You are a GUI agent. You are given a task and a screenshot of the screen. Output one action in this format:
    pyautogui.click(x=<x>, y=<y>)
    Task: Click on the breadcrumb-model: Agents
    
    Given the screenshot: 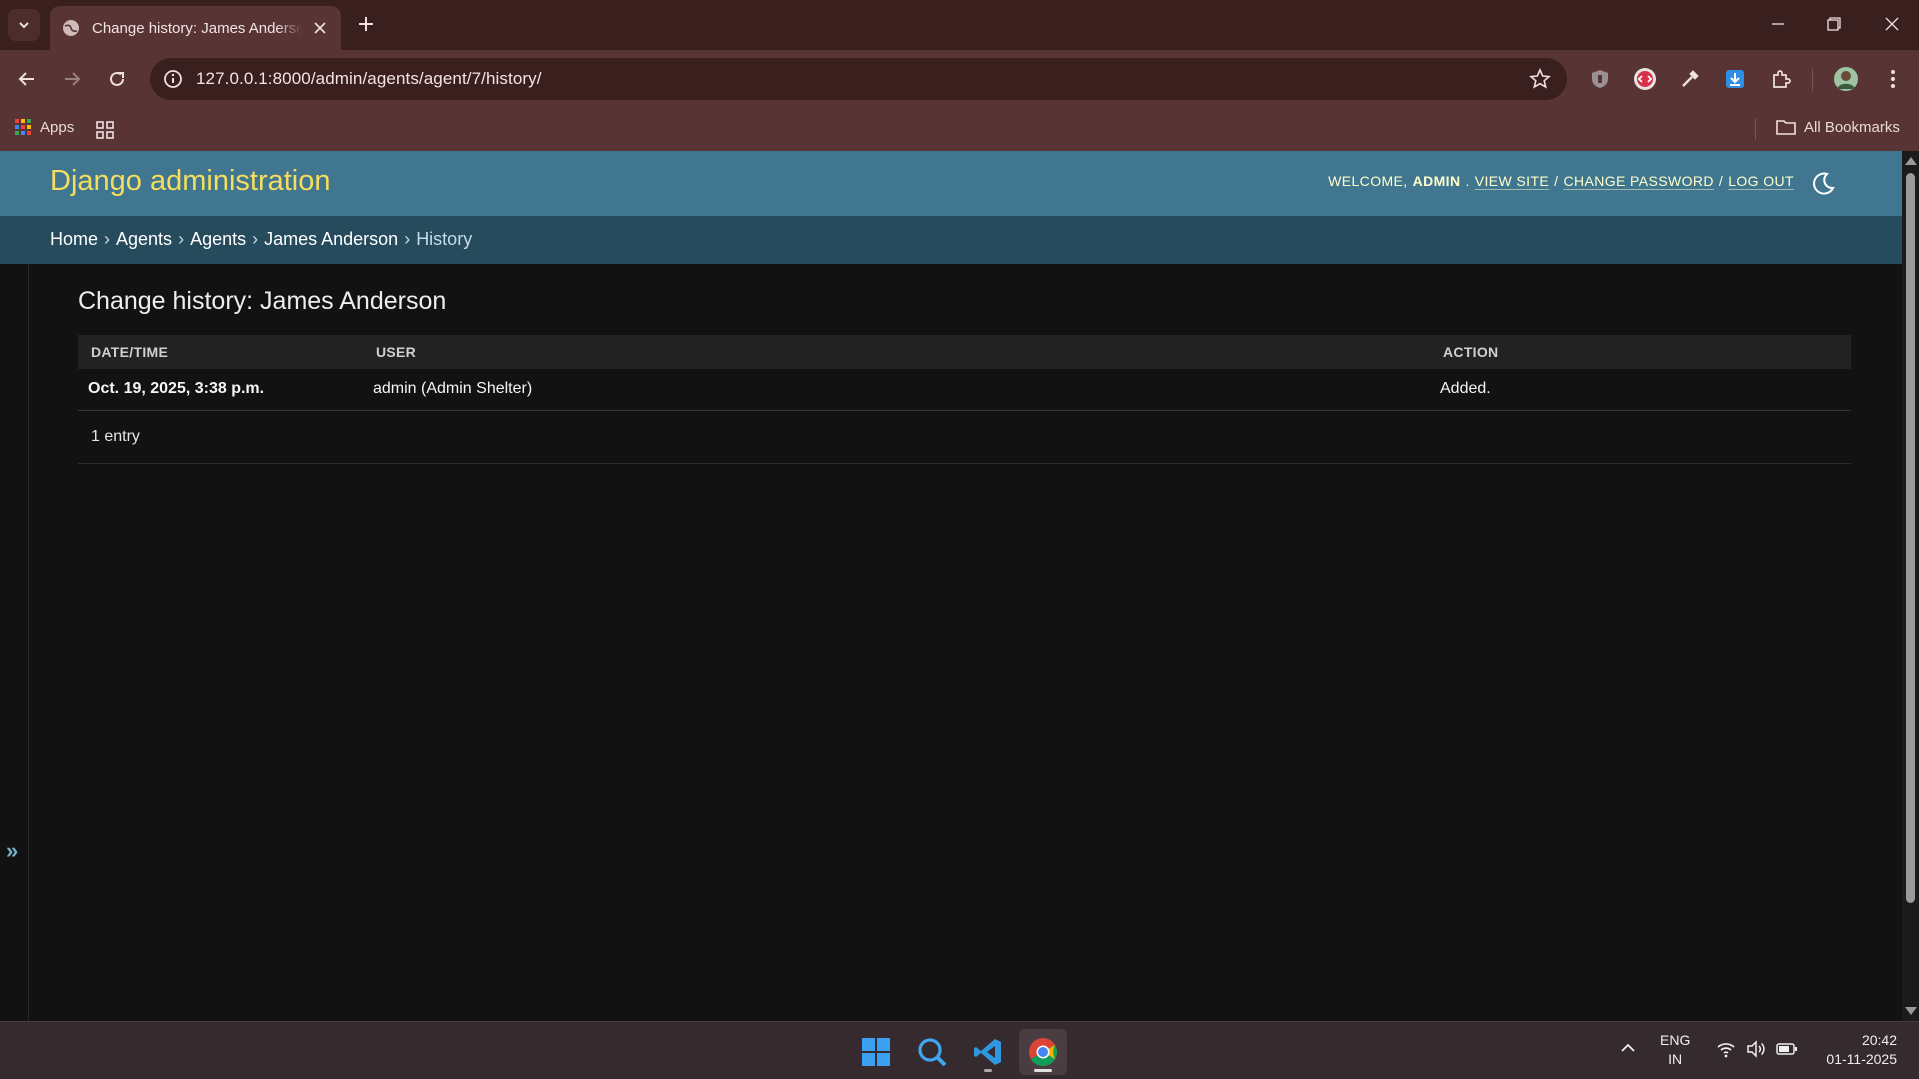 What is the action you would take?
    pyautogui.click(x=218, y=240)
    